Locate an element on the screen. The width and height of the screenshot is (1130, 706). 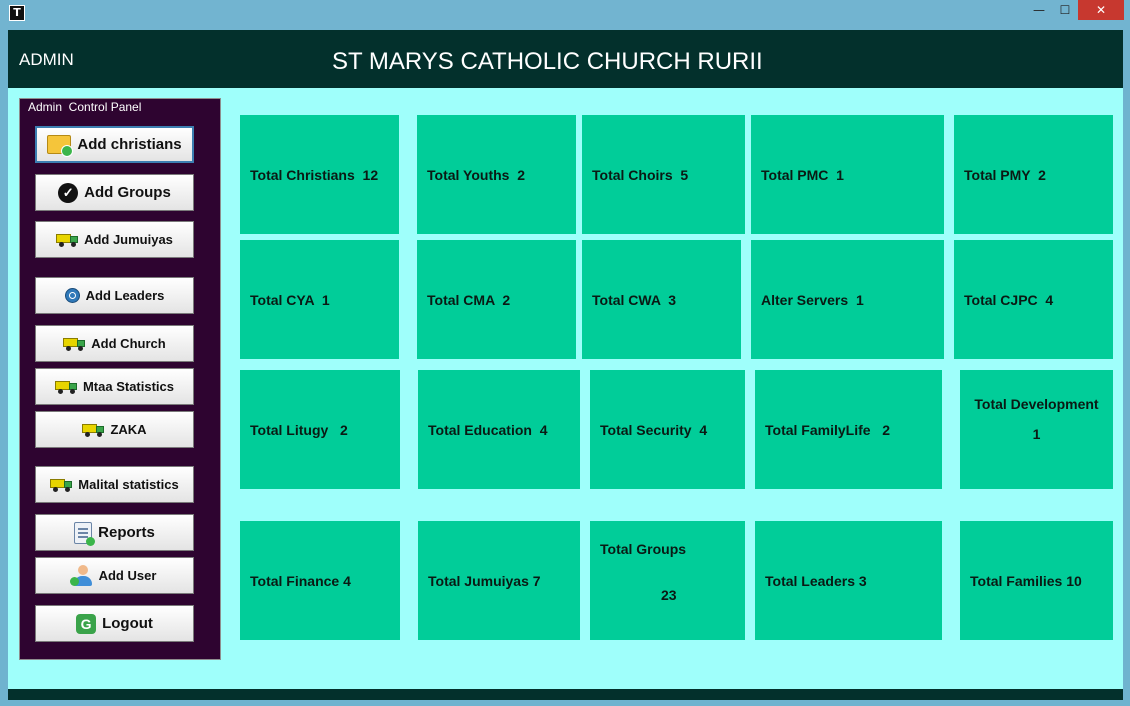
zaka-button: ZAKA is located at coordinates (114, 429).